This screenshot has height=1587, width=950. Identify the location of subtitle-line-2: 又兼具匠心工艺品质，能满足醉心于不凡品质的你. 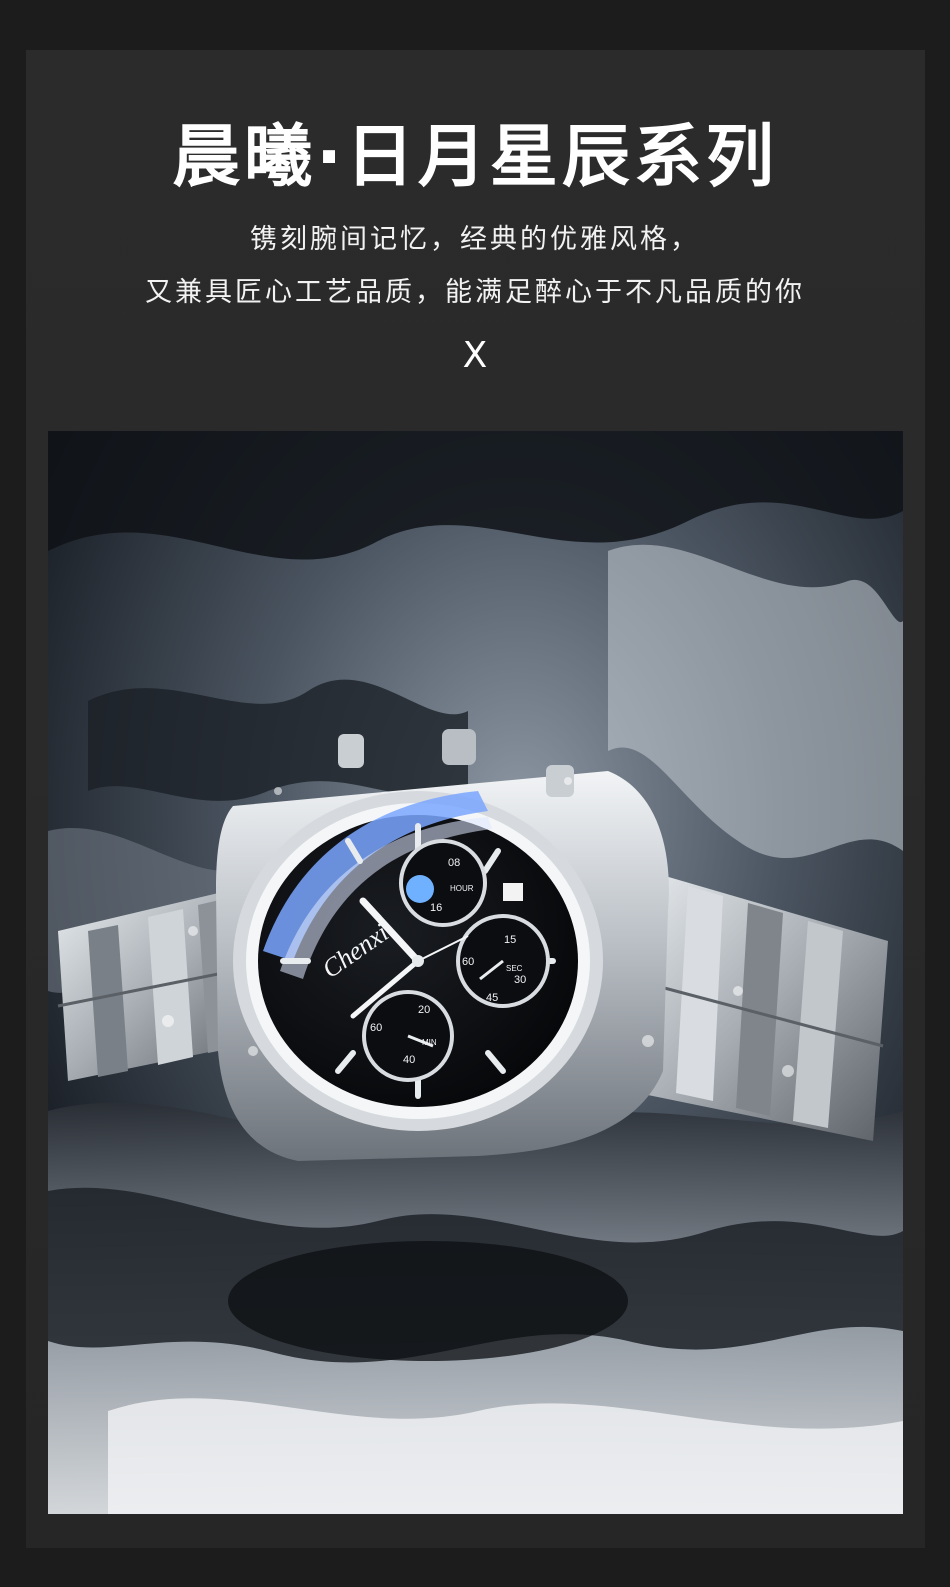
(475, 292).